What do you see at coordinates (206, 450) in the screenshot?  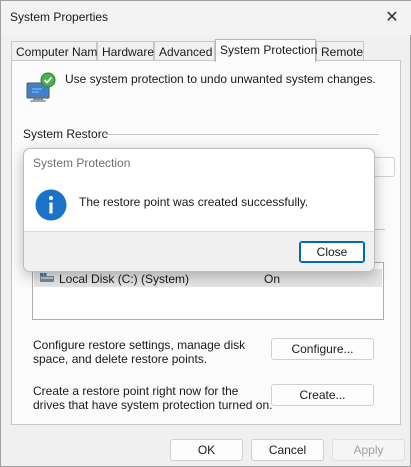 I see `ok-button: OK` at bounding box center [206, 450].